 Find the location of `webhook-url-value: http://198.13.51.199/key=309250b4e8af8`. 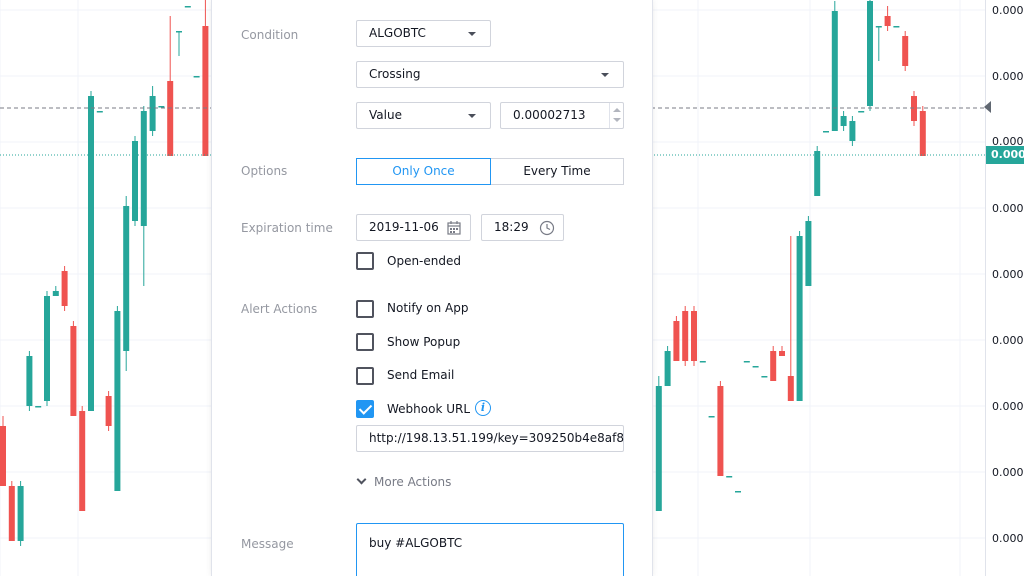

webhook-url-value: http://198.13.51.199/key=309250b4e8af8 is located at coordinates (496, 438).